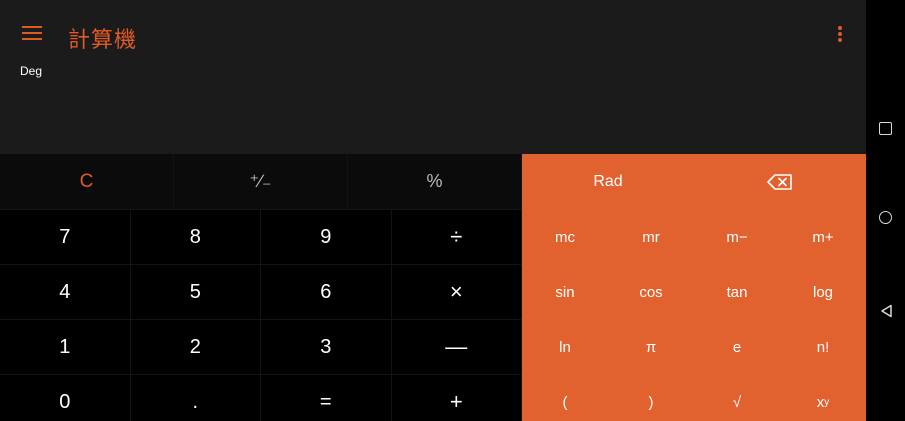 The image size is (905, 421). What do you see at coordinates (840, 34) in the screenshot?
I see `overflow-menu-icon` at bounding box center [840, 34].